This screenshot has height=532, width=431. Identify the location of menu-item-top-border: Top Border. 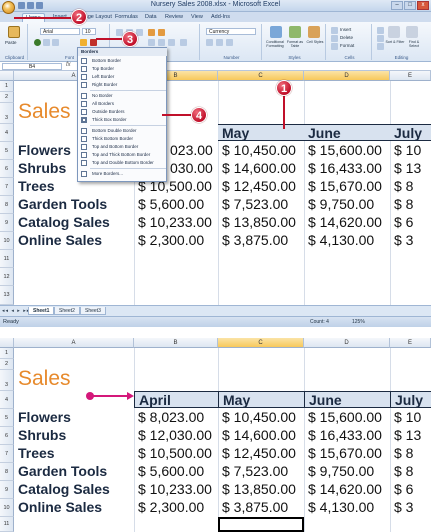
(122, 69).